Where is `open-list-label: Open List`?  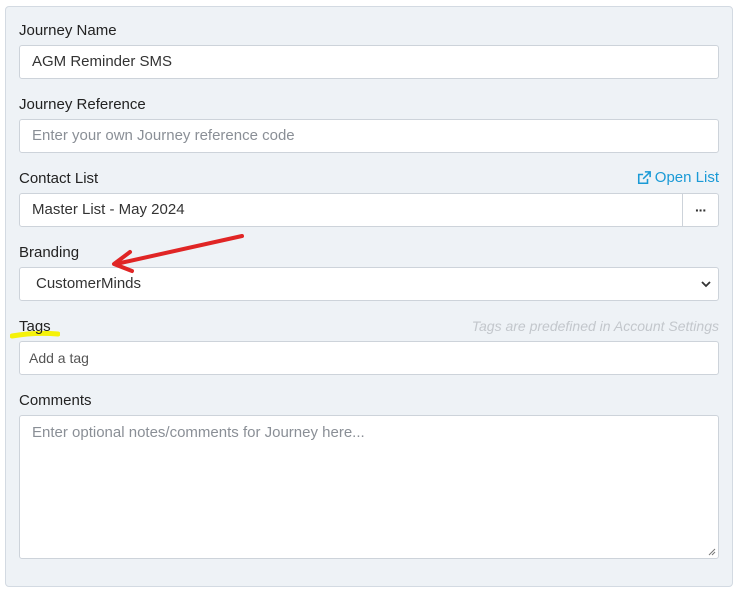
open-list-label: Open List is located at coordinates (686, 177).